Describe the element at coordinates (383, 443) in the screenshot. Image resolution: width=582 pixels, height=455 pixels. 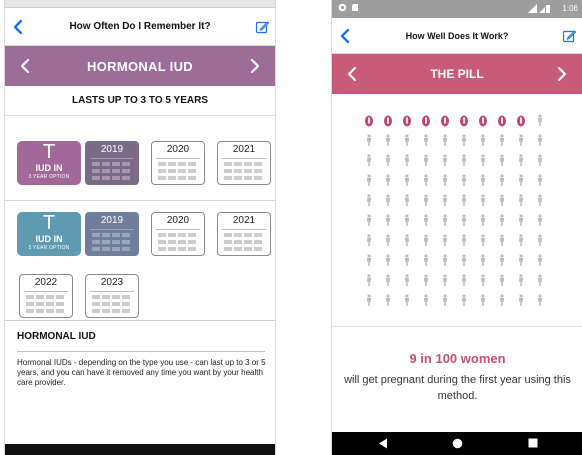
I see `back-triangle-icon` at that location.